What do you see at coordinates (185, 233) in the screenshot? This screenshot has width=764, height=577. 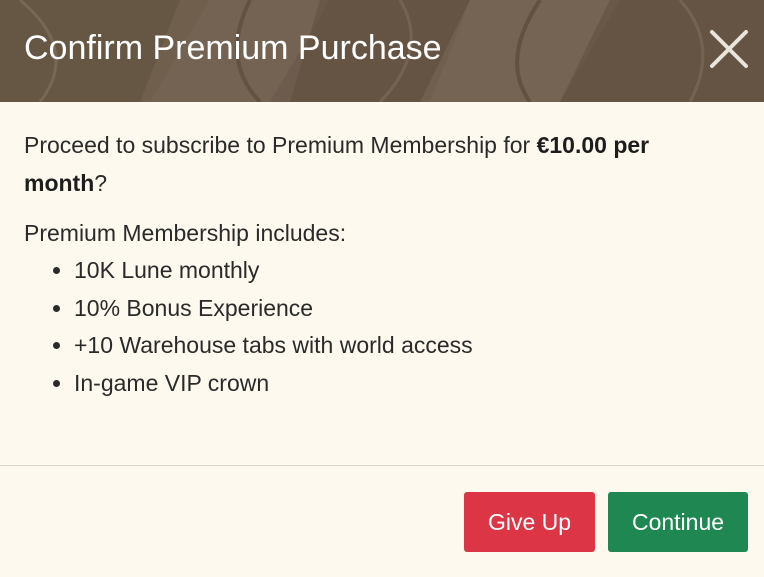 I see `includes-heading: Premium Membership includes:` at bounding box center [185, 233].